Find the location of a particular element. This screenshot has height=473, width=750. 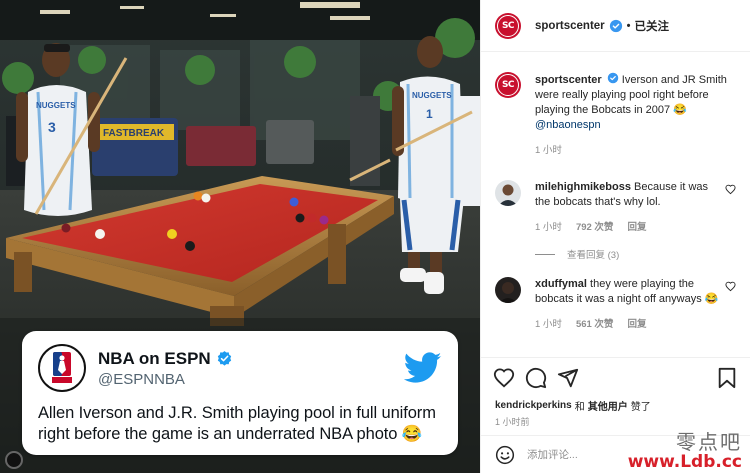

comment-bubble-icon is located at coordinates (536, 378).